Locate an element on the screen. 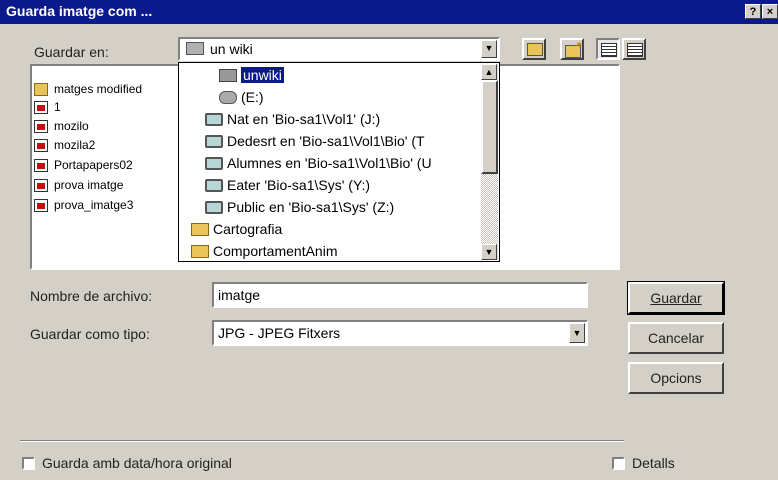 The image size is (778, 480). save-button: Guardar is located at coordinates (676, 298).